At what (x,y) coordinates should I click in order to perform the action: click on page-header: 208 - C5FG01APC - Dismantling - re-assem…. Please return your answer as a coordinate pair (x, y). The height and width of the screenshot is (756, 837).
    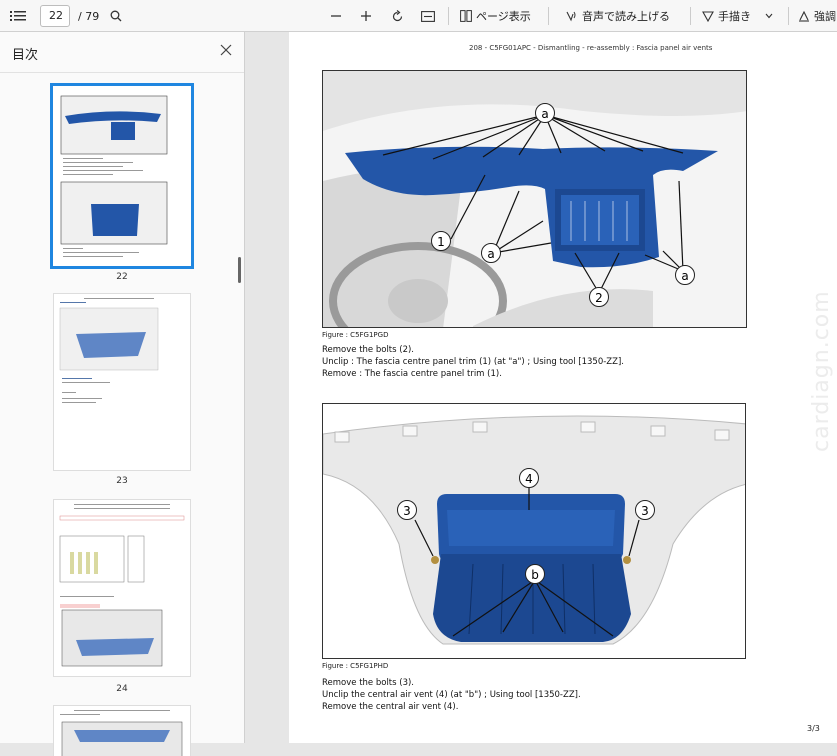
    Looking at the image, I should click on (591, 48).